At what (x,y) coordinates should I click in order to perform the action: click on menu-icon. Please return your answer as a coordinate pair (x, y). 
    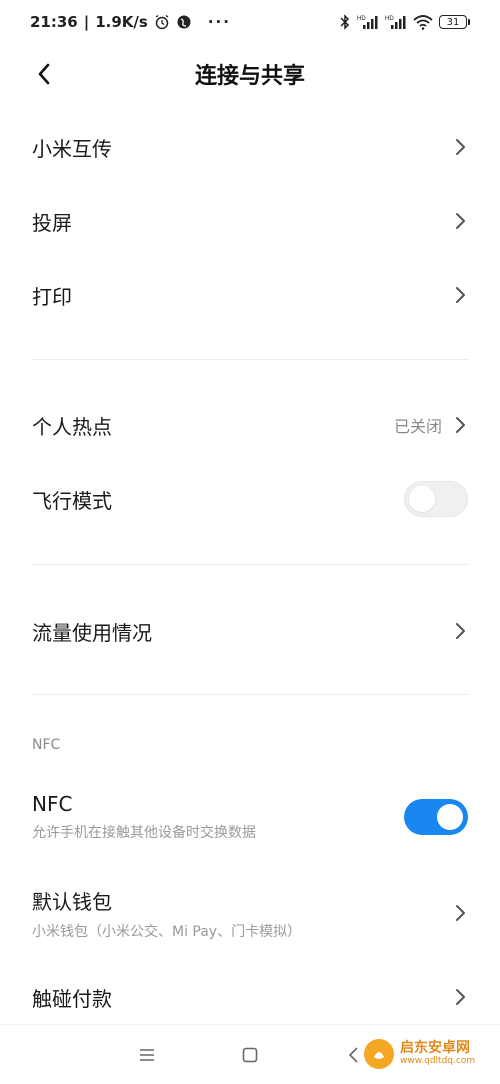
    Looking at the image, I should click on (147, 1055).